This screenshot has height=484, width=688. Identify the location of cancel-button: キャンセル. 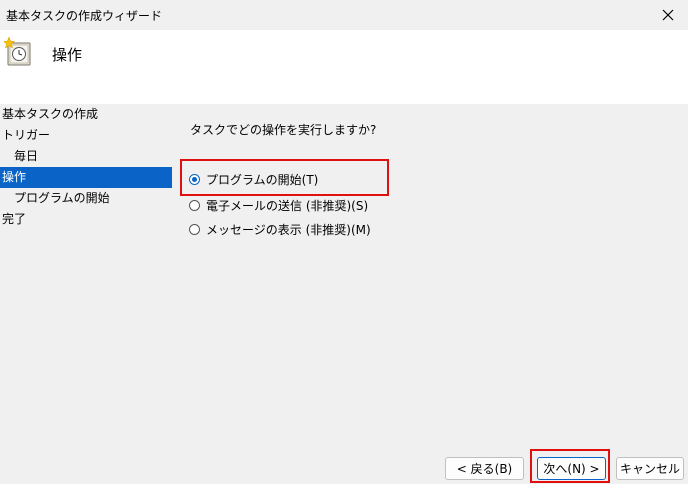
(650, 468).